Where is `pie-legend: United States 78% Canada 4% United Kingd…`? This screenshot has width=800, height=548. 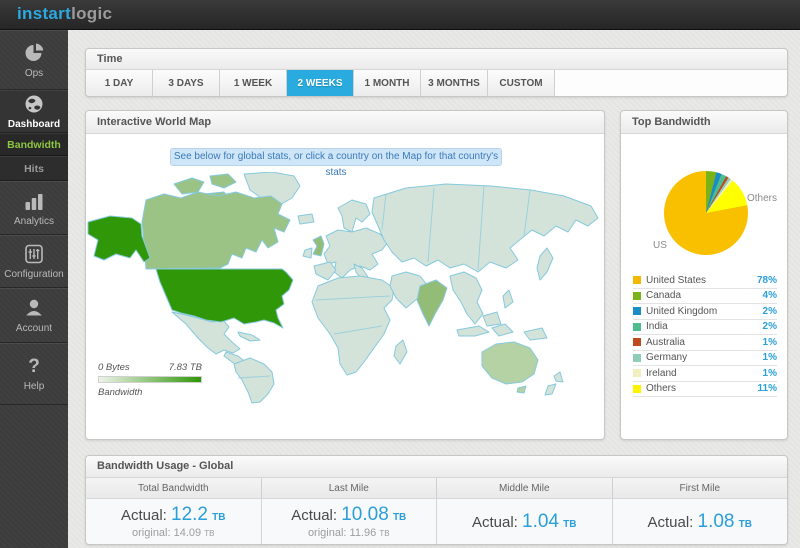
pie-legend: United States 78% Canada 4% United Kingd… is located at coordinates (705, 335).